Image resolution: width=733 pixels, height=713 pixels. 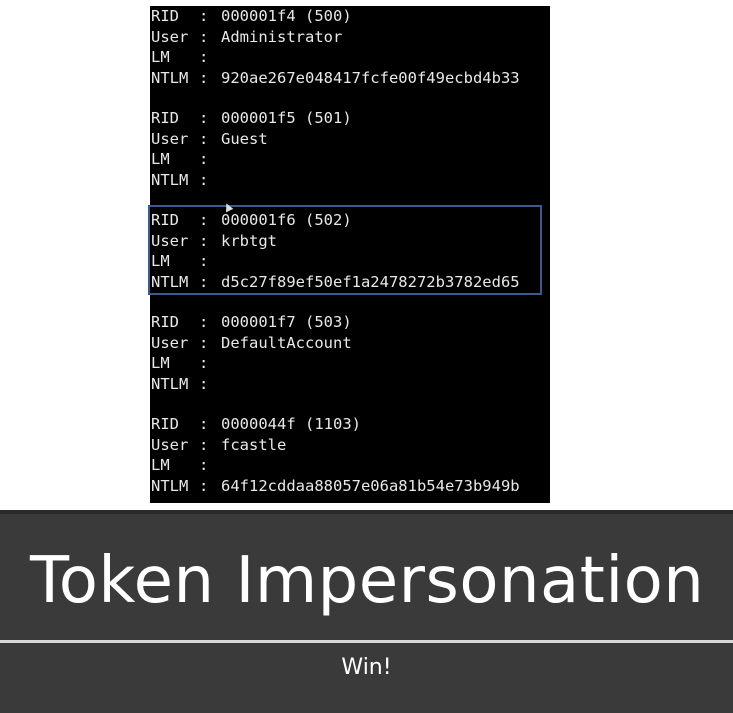 I want to click on ntlm-line: NTLM:64f12cddaa88057e06a81b54e73b949b, so click(x=350, y=486).